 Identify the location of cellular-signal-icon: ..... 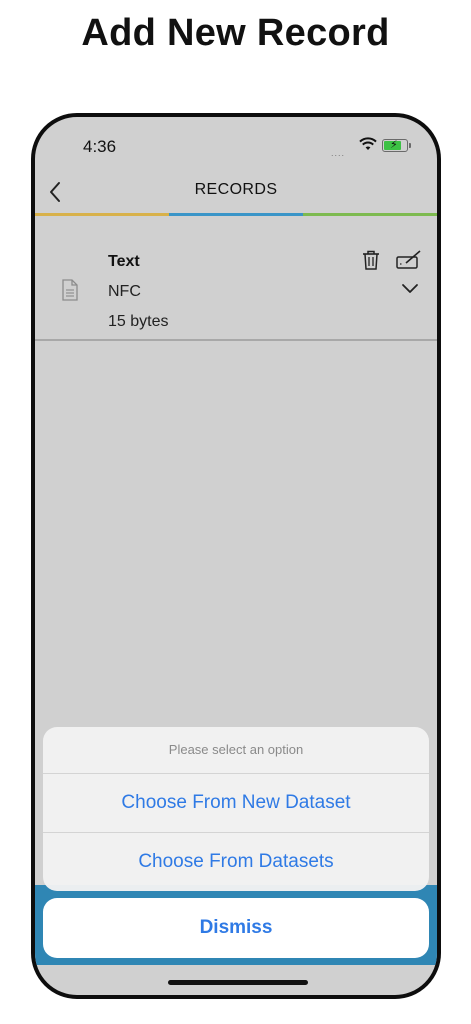
(338, 153).